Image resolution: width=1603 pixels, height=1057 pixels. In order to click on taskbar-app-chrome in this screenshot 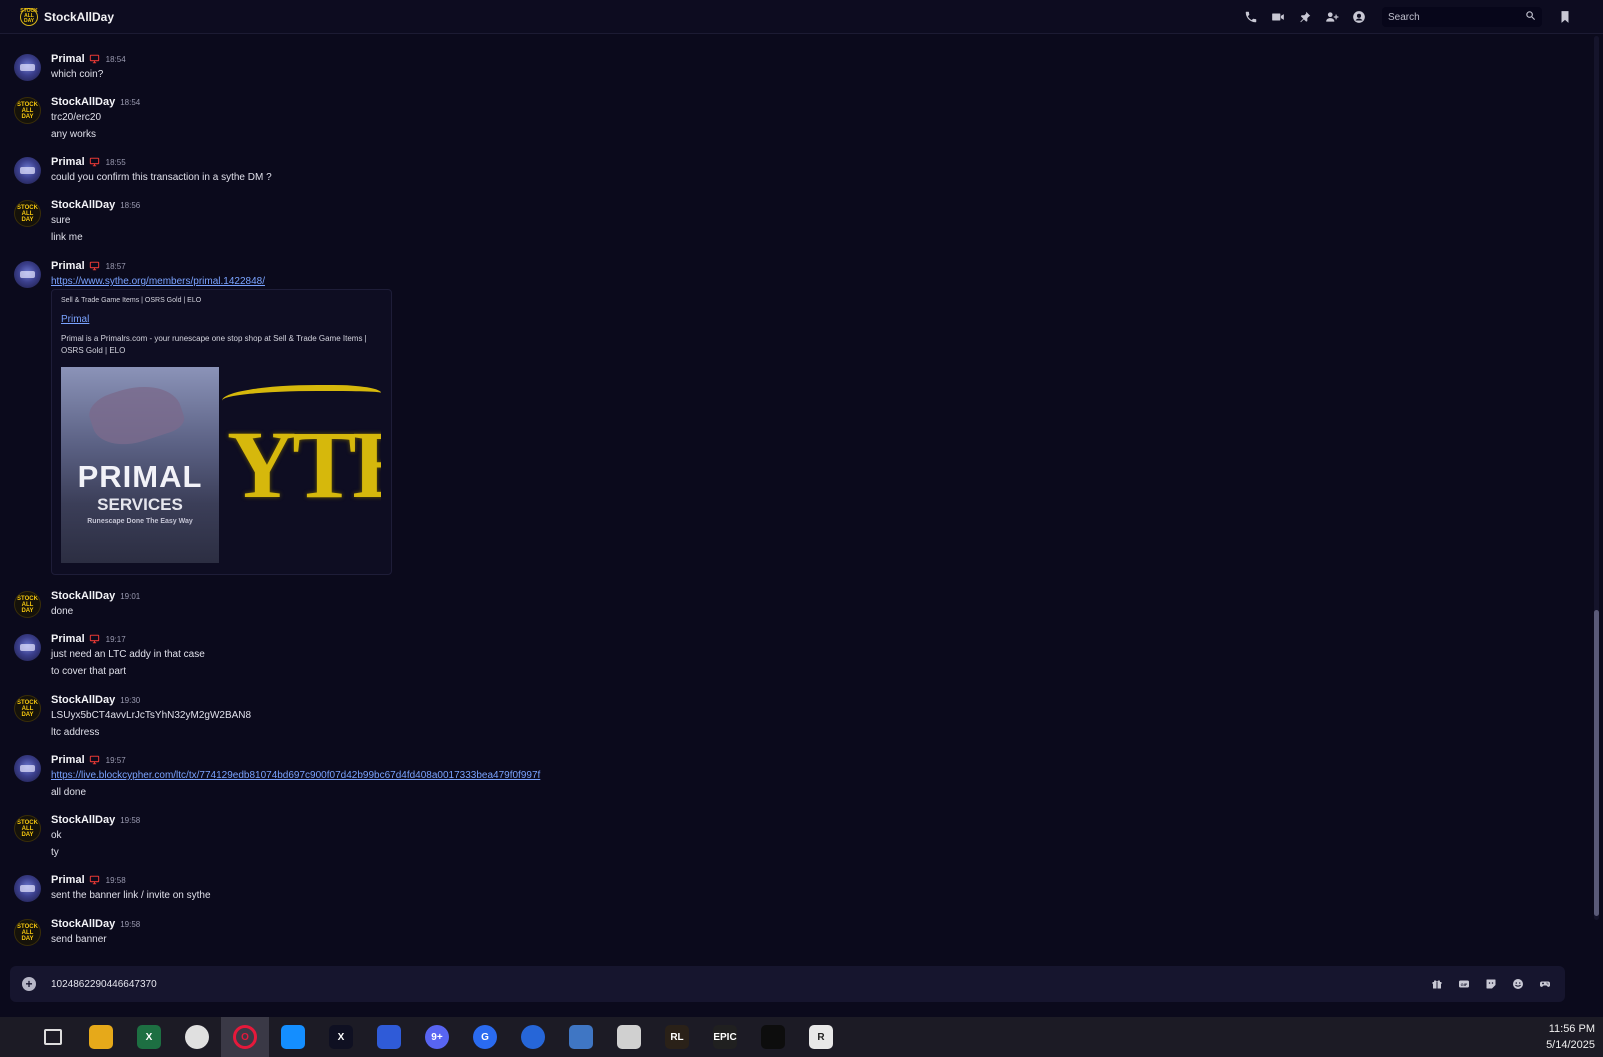, I will do `click(197, 1037)`.